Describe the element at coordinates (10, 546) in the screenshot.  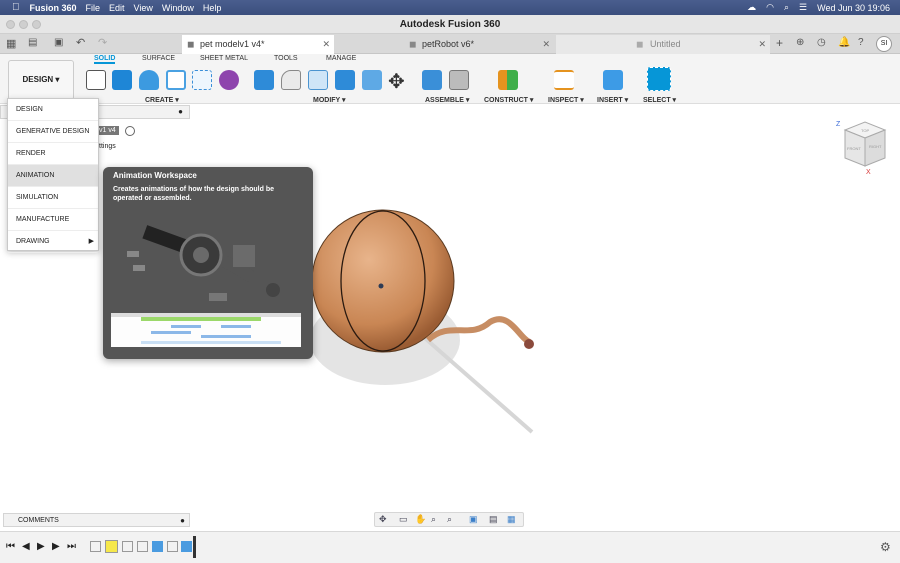
I see `go-to-start-icon: ⏮` at that location.